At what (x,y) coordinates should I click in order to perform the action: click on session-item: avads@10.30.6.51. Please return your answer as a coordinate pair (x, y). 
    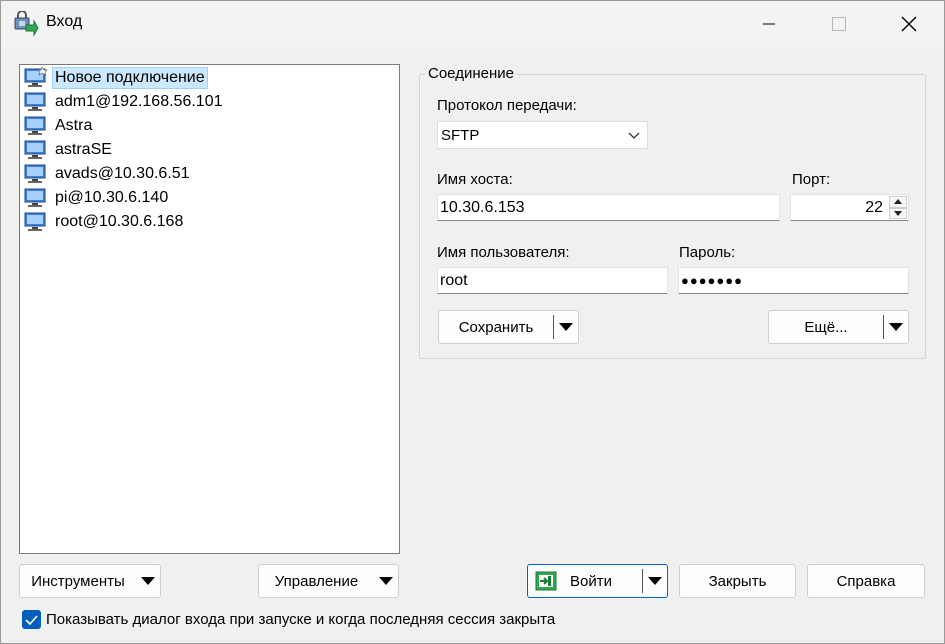
    Looking at the image, I should click on (108, 174).